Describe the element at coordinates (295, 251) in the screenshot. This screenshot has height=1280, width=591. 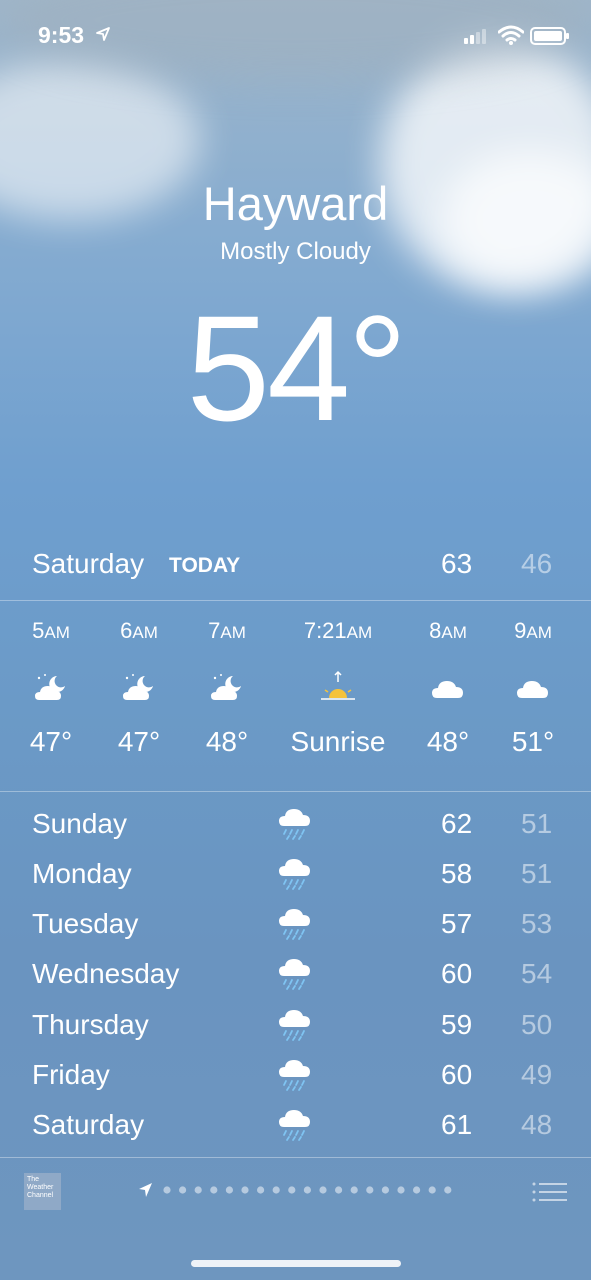
I see `current-condition: Mostly Cloudy` at that location.